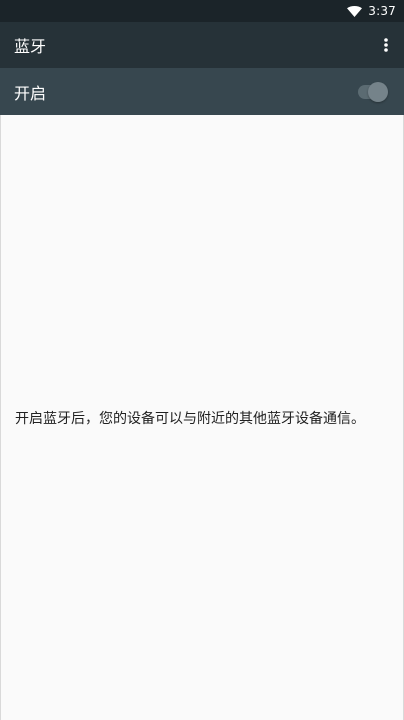 The height and width of the screenshot is (720, 404). Describe the element at coordinates (202, 91) in the screenshot. I see `bluetooth-switch-bar: 开启` at that location.